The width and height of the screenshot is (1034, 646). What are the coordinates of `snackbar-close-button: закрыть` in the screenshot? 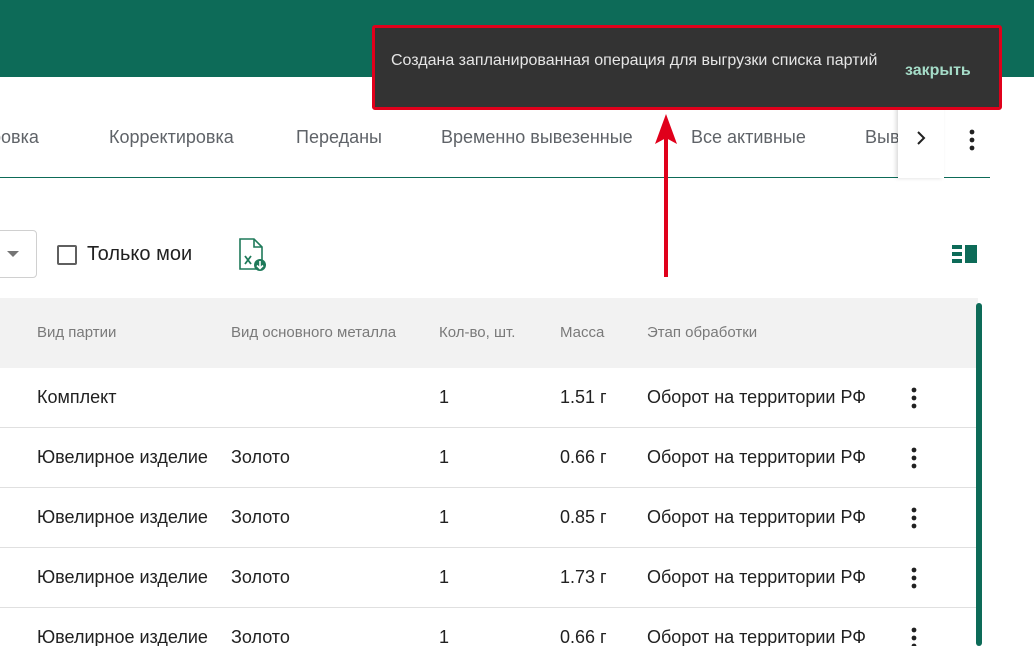 It's located at (938, 71).